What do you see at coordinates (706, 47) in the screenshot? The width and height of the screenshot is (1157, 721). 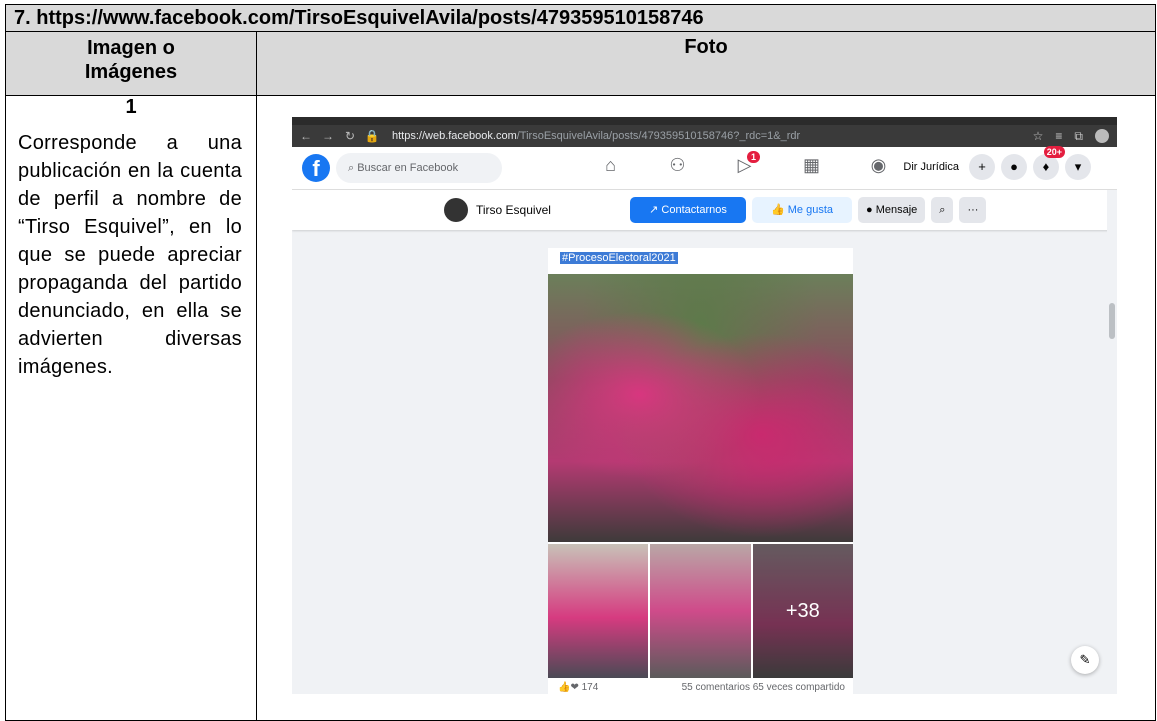 I see `header-photo-column: Foto` at bounding box center [706, 47].